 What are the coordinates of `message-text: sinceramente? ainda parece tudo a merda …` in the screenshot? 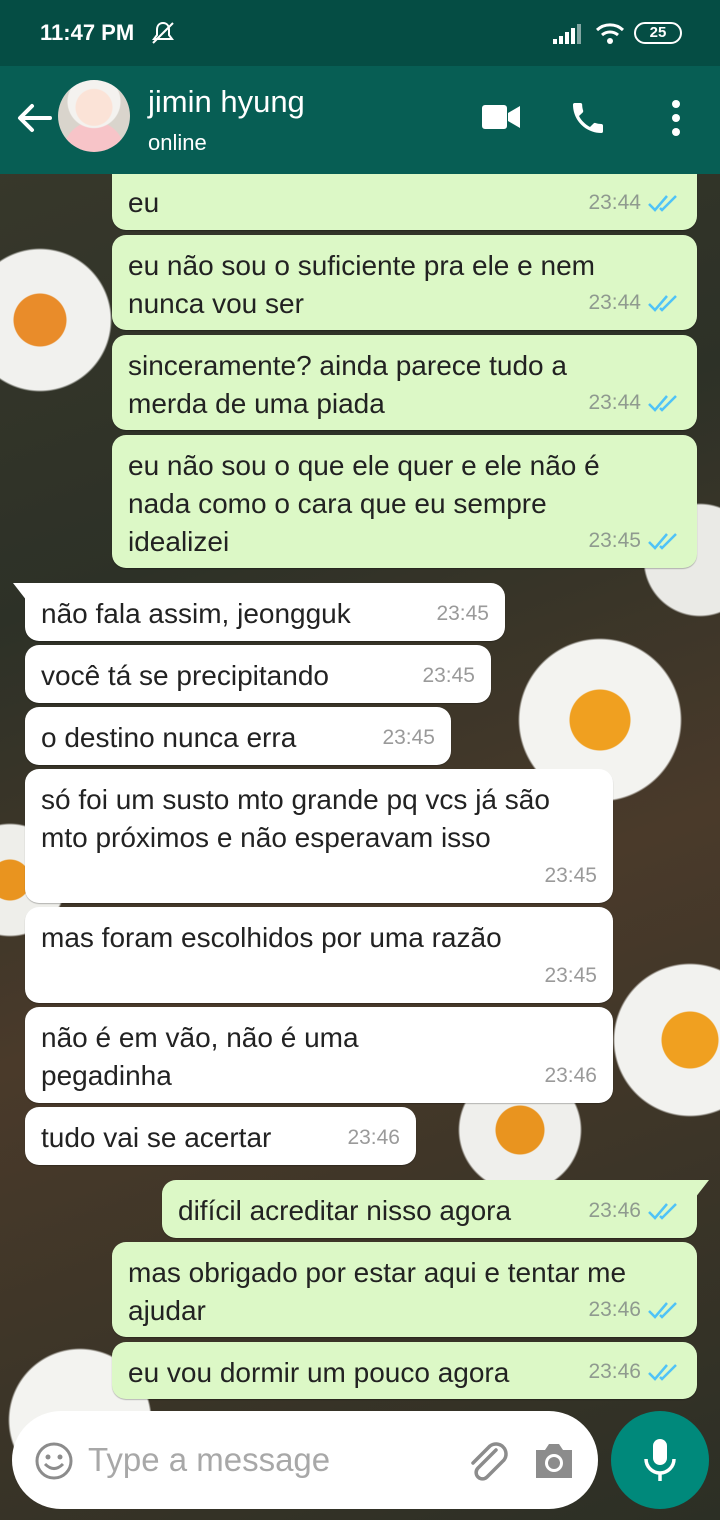 It's located at (347, 384).